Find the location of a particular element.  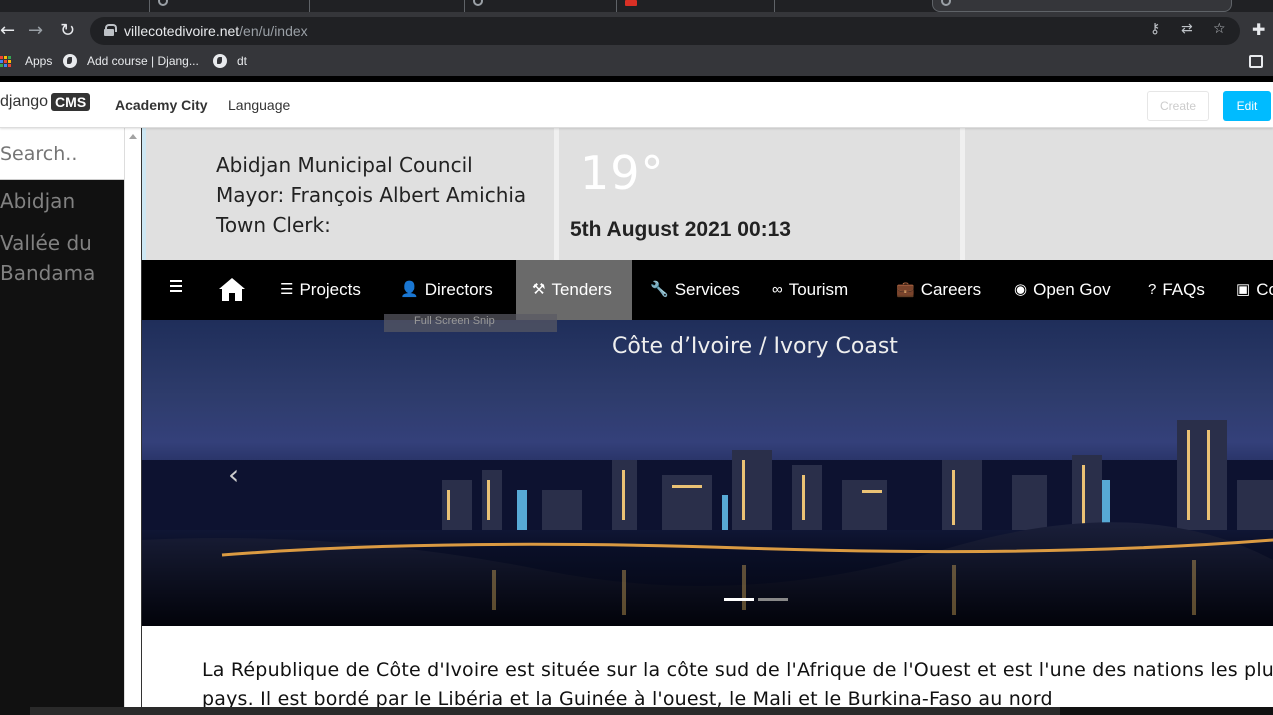

search-input is located at coordinates (61, 154).